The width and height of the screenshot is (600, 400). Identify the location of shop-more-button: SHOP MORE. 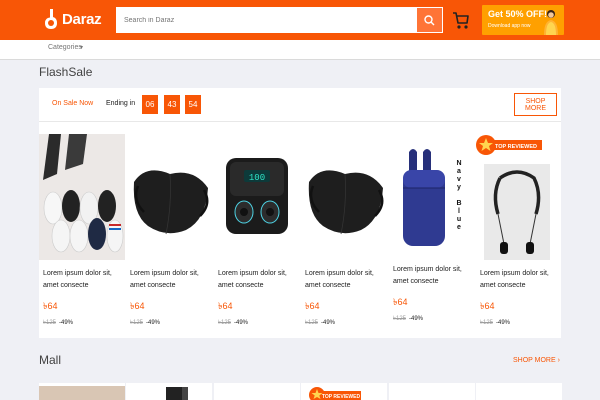
(535, 104).